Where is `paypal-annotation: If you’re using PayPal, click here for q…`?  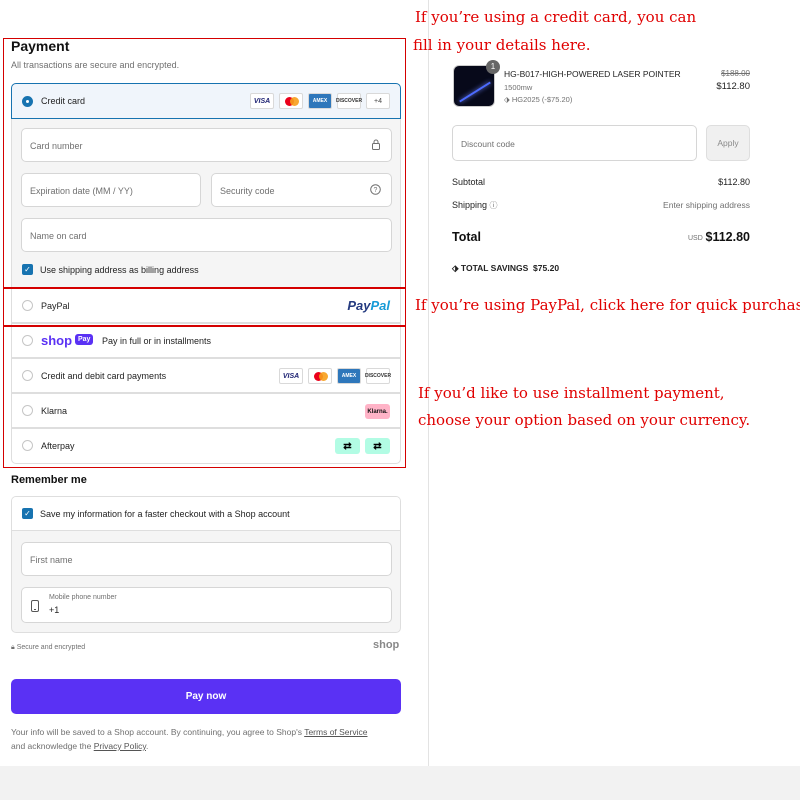 paypal-annotation: If you’re using PayPal, click here for q… is located at coordinates (607, 305).